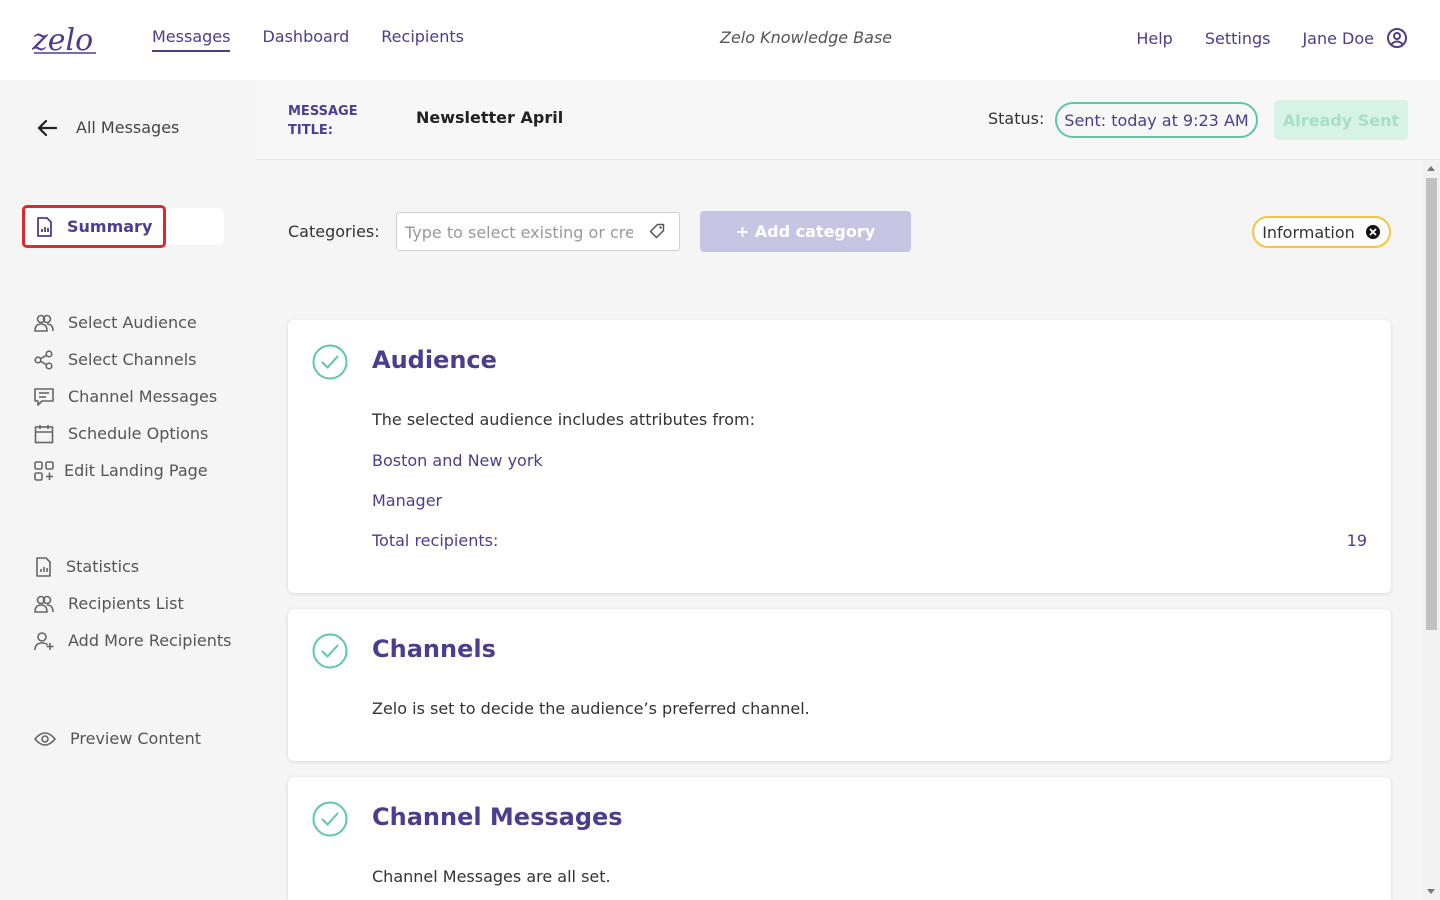  I want to click on sidebar-preview-group: Preview Content, so click(117, 738).